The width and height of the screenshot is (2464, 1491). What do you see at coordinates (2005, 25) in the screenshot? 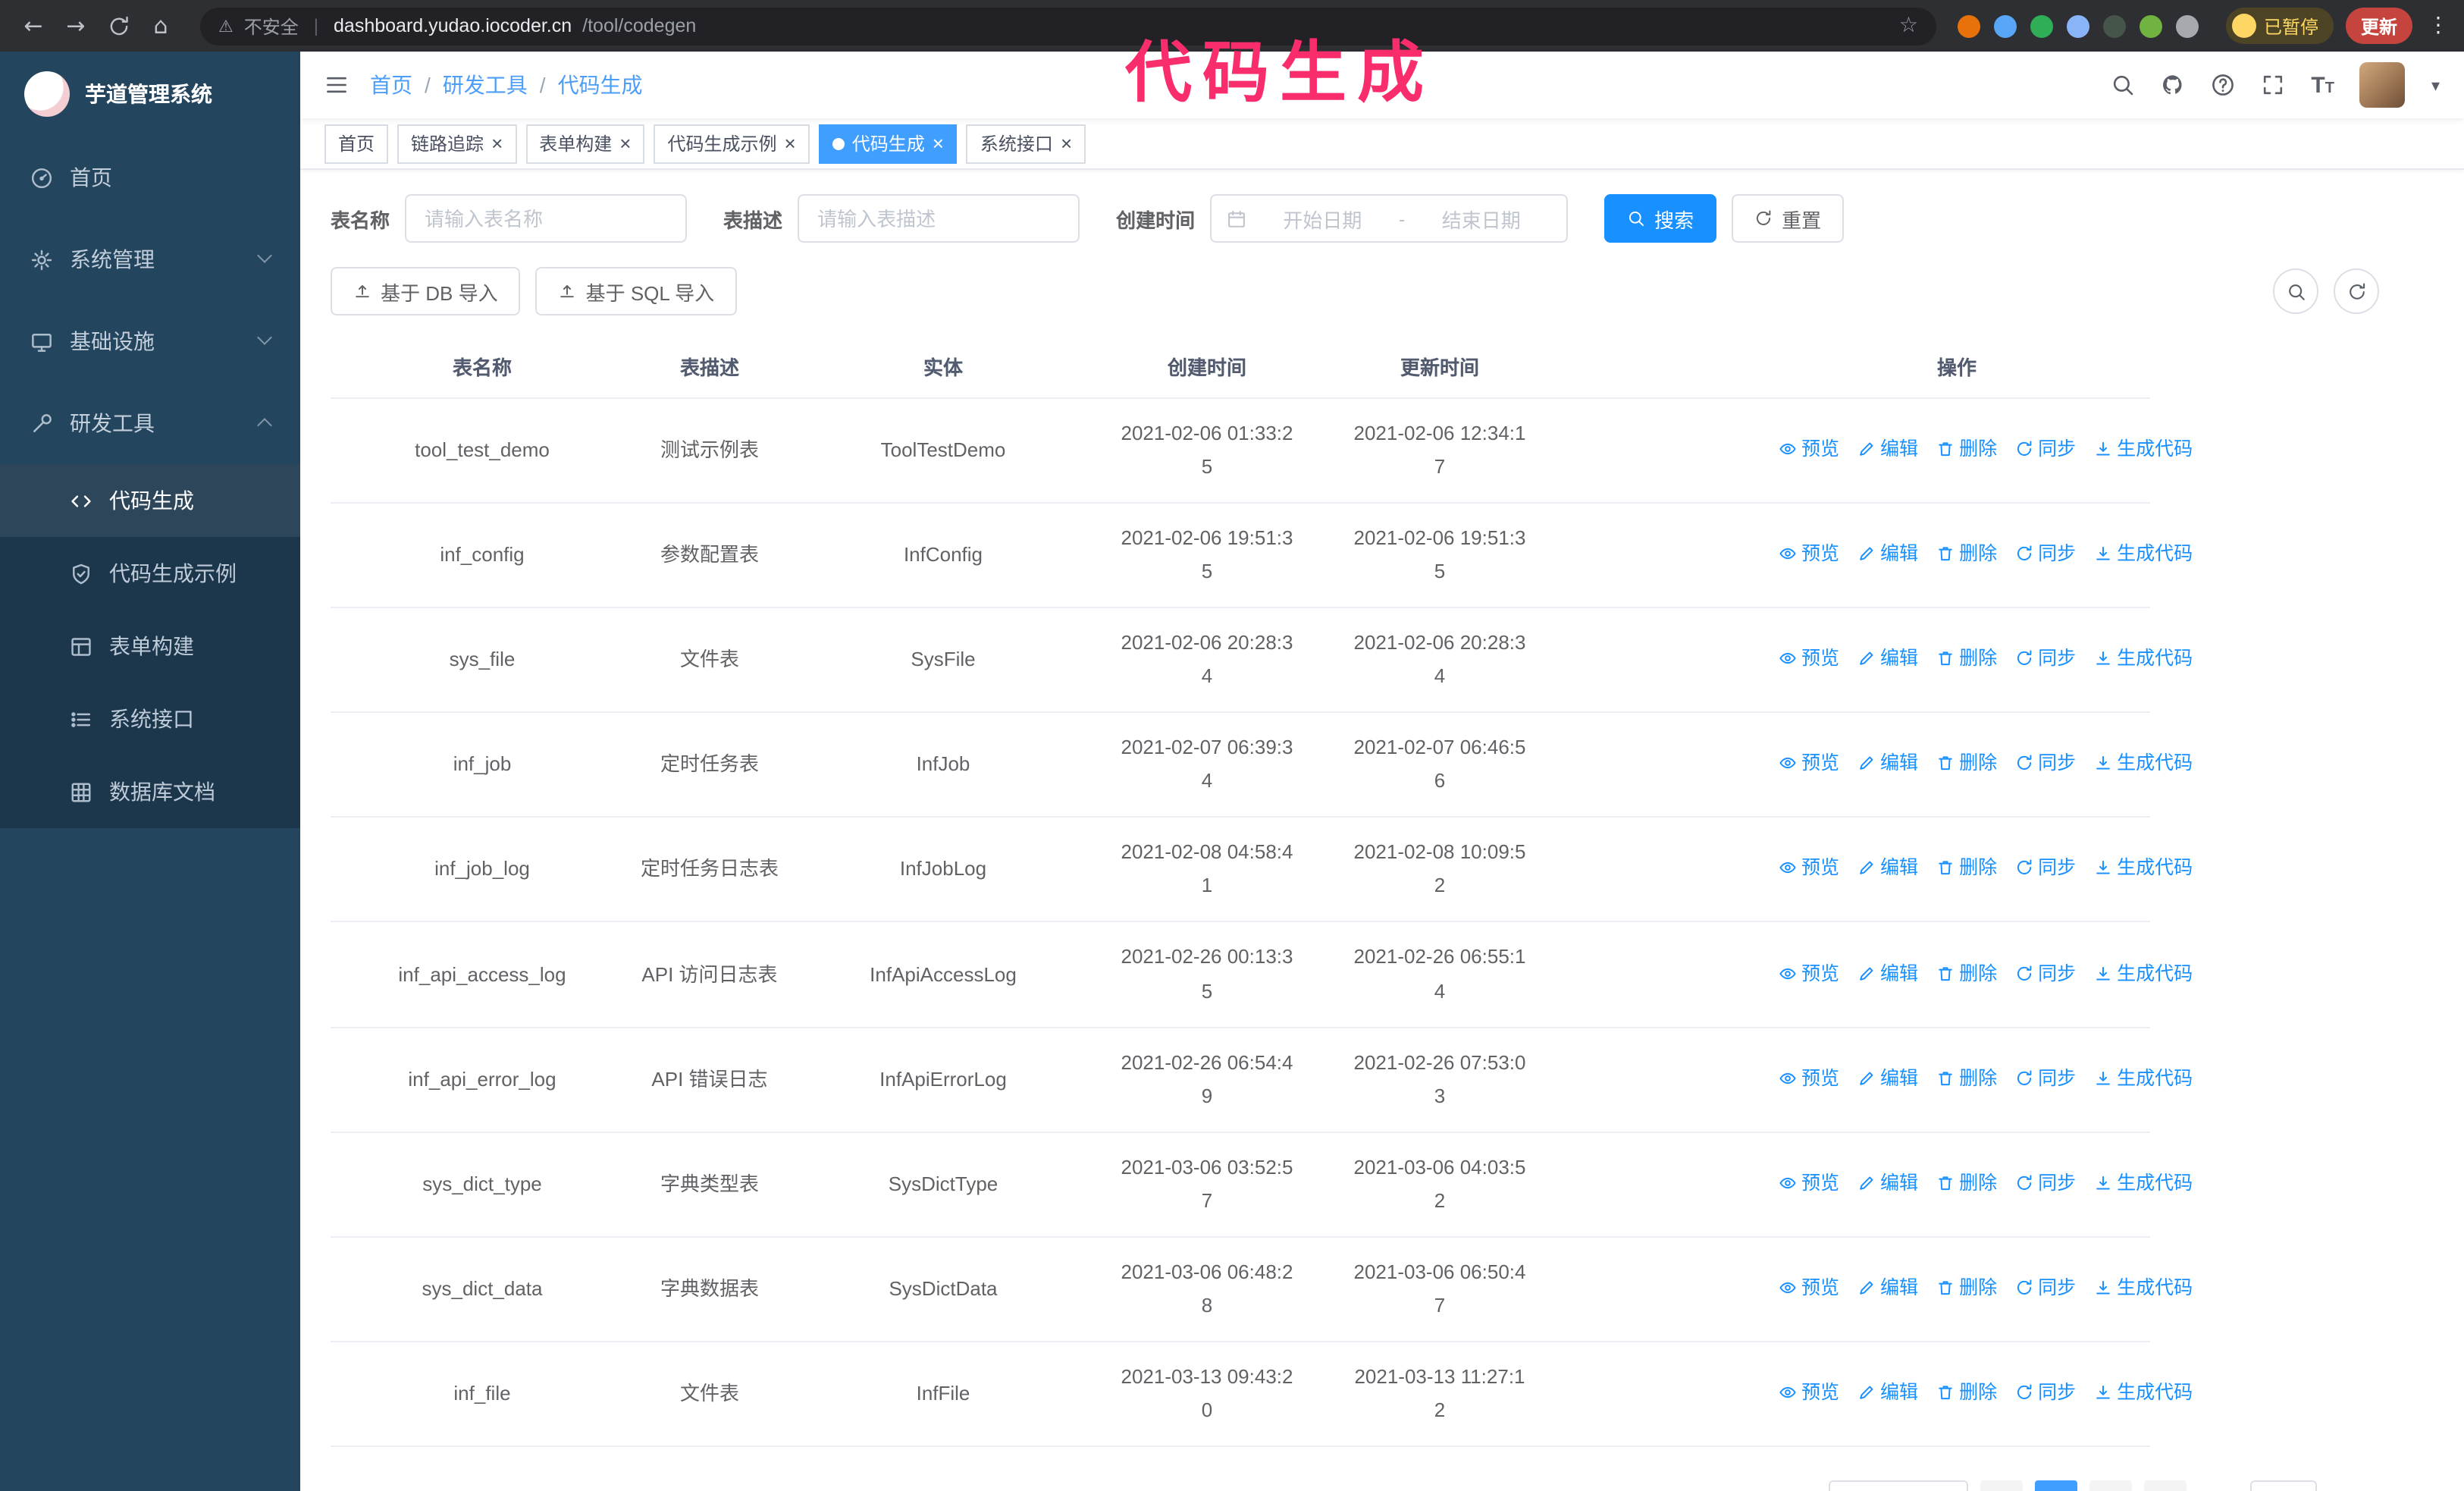
I see `drop-extension` at bounding box center [2005, 25].